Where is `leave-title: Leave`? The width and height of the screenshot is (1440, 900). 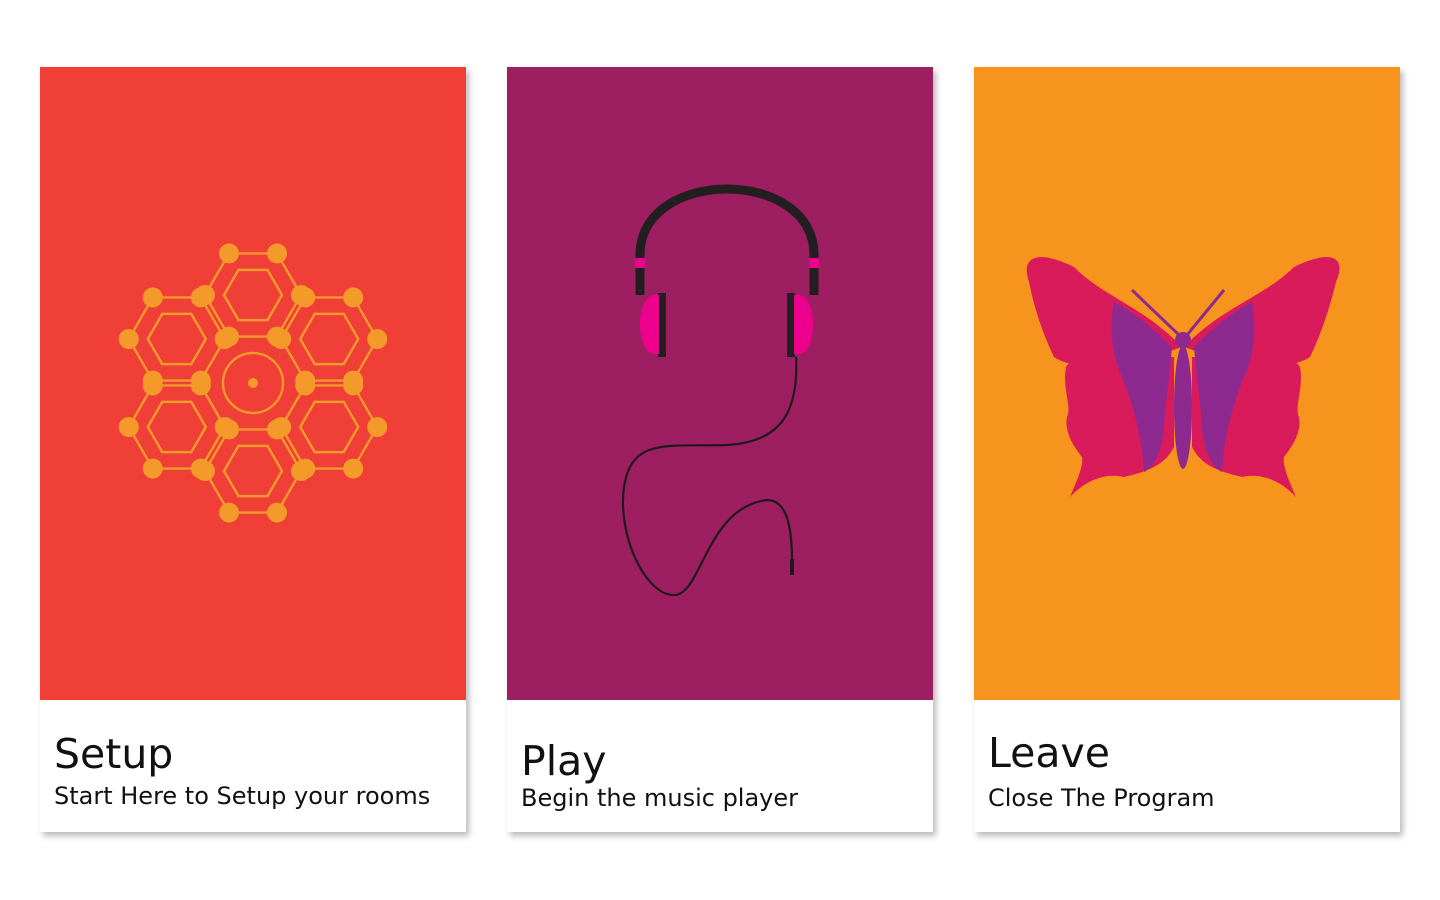
leave-title: Leave is located at coordinates (1049, 753).